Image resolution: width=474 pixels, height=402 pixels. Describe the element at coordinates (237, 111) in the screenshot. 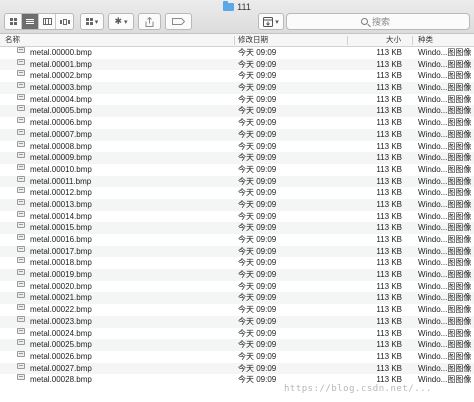

I see `file-row: metal.00005.bmp 今天 09:09 113 KB Windo...图图像` at that location.